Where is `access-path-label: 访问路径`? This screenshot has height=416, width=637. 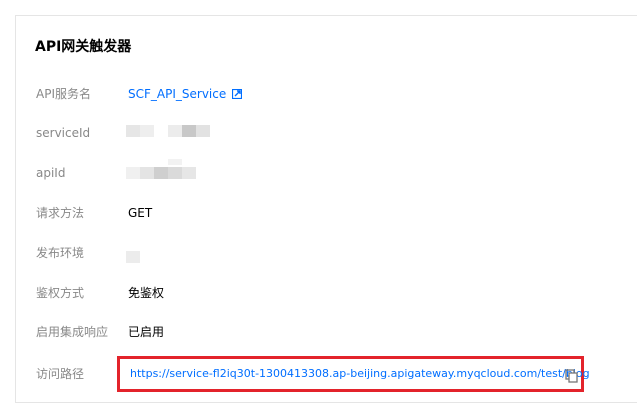
access-path-label: 访问路径 is located at coordinates (60, 374).